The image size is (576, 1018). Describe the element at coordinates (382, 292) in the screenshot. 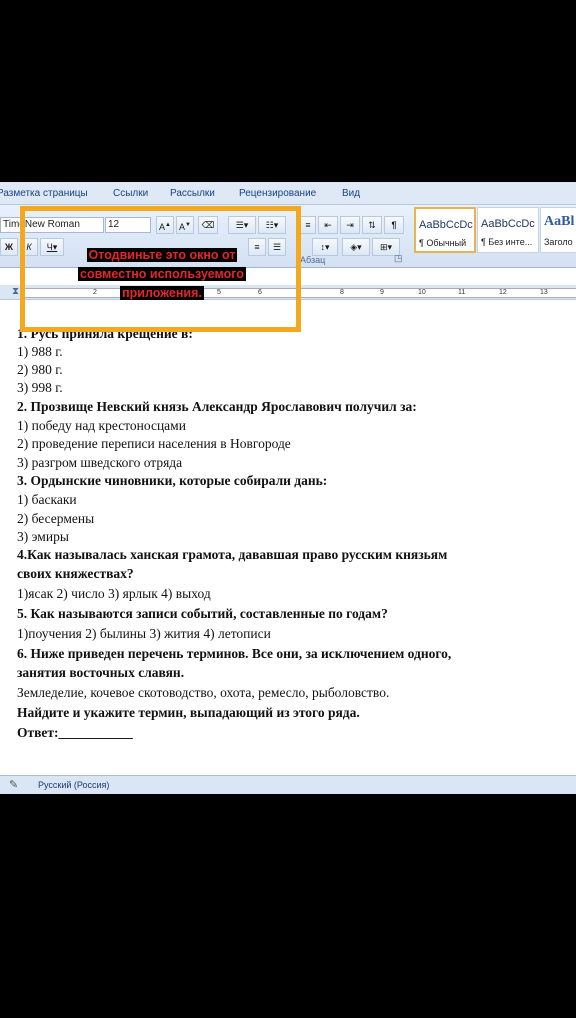

I see `ruler-number: 9` at that location.